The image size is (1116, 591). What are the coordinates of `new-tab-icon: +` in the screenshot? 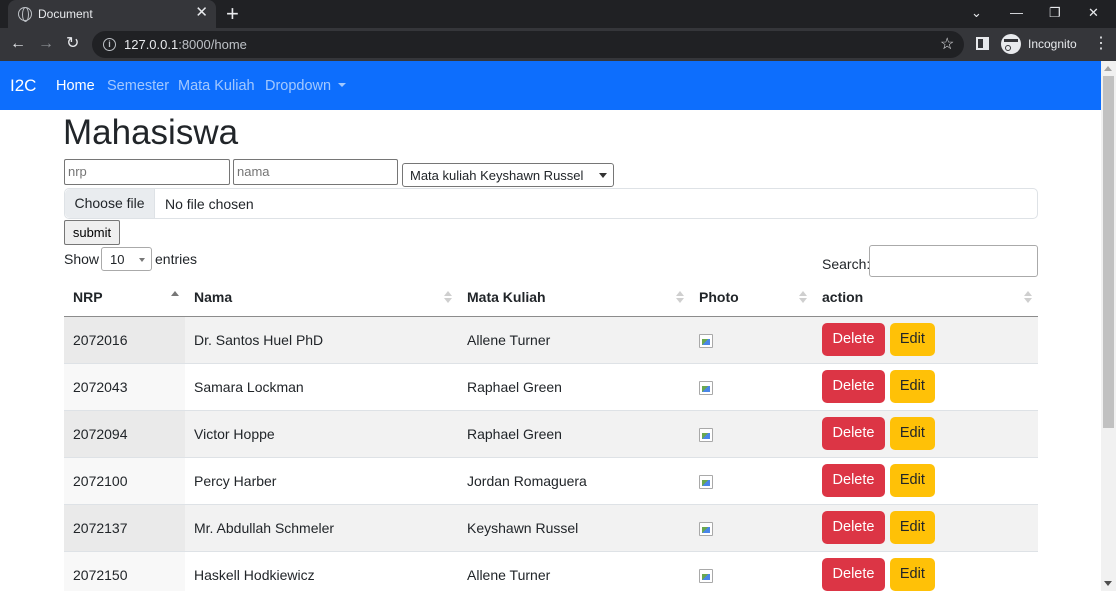 It's located at (232, 14).